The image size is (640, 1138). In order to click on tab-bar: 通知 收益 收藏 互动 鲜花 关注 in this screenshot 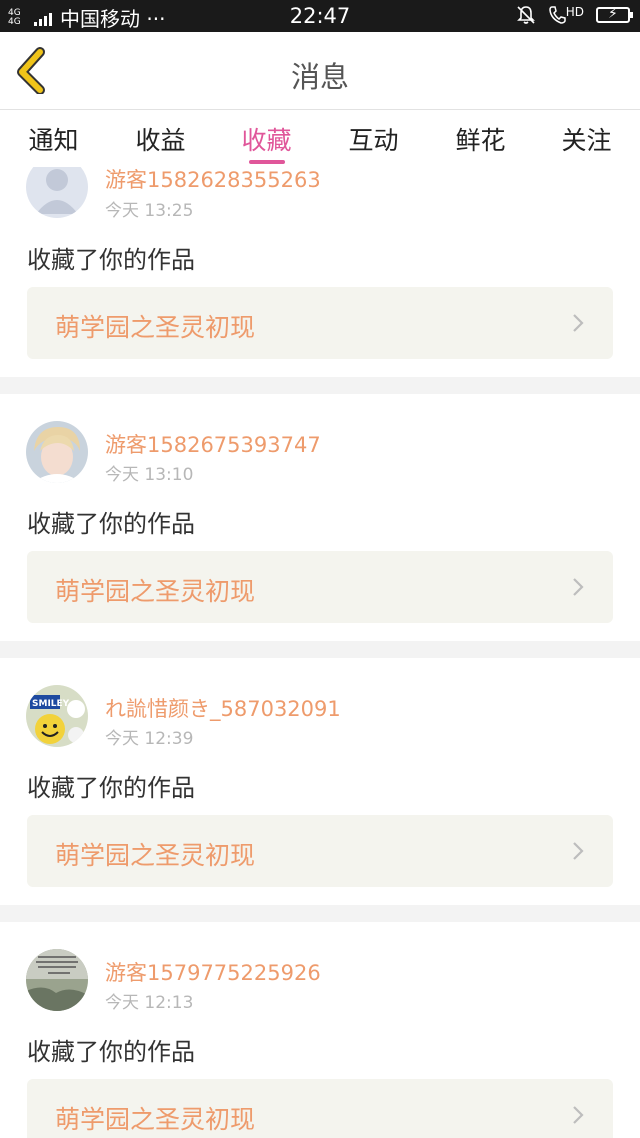, I will do `click(320, 139)`.